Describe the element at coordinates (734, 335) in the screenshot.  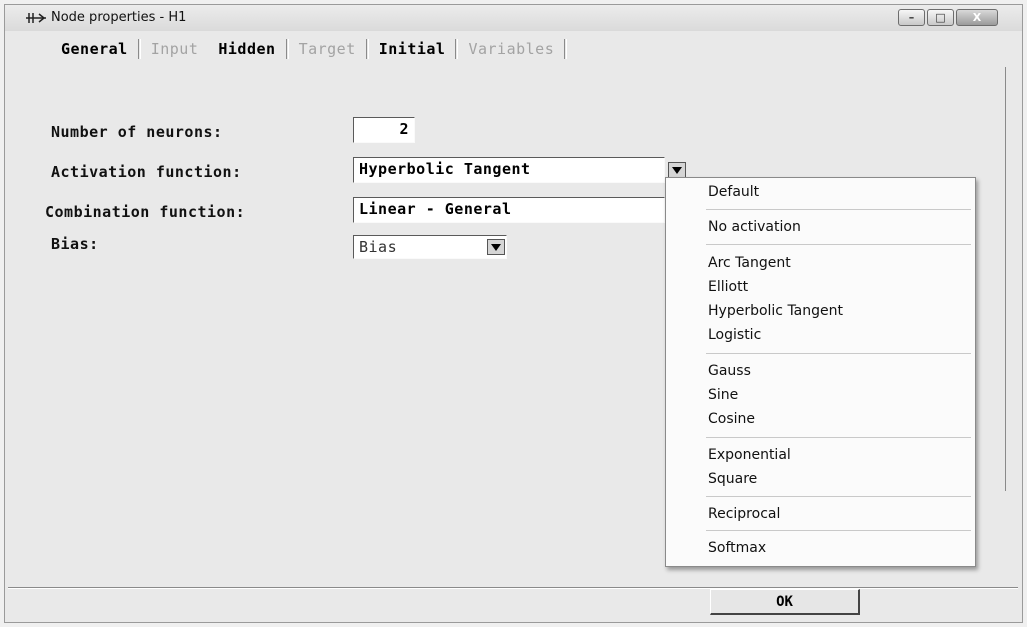
I see `menu-item-logistic: Logistic` at that location.